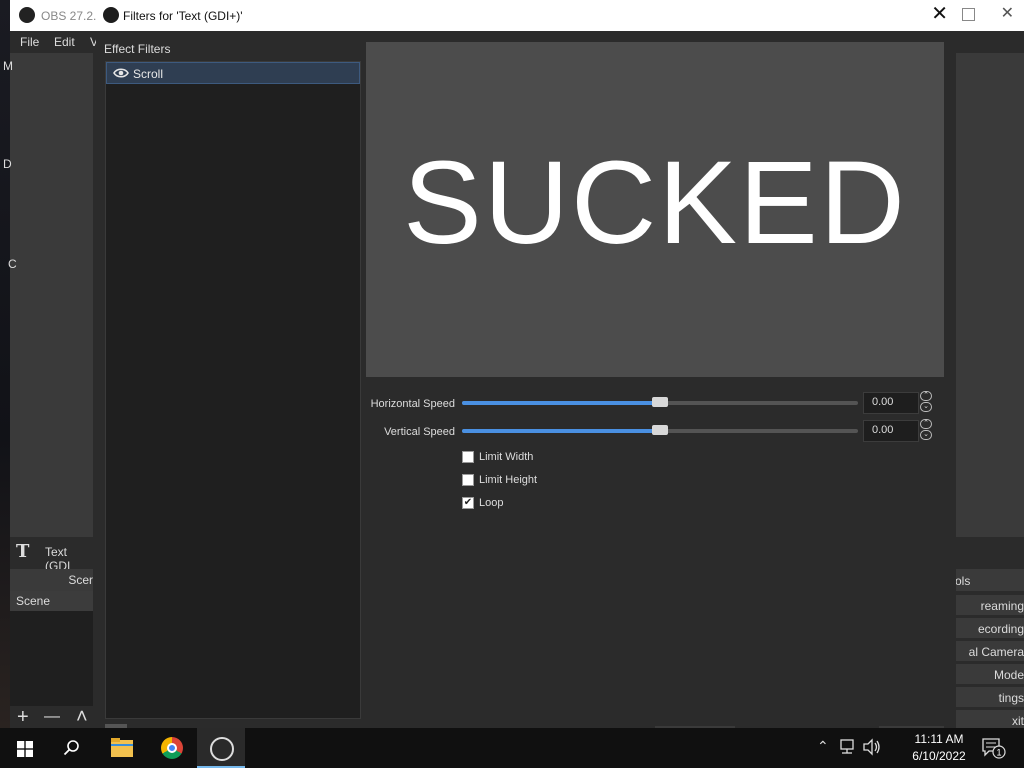  I want to click on button-label: al Camera, so click(996, 652).